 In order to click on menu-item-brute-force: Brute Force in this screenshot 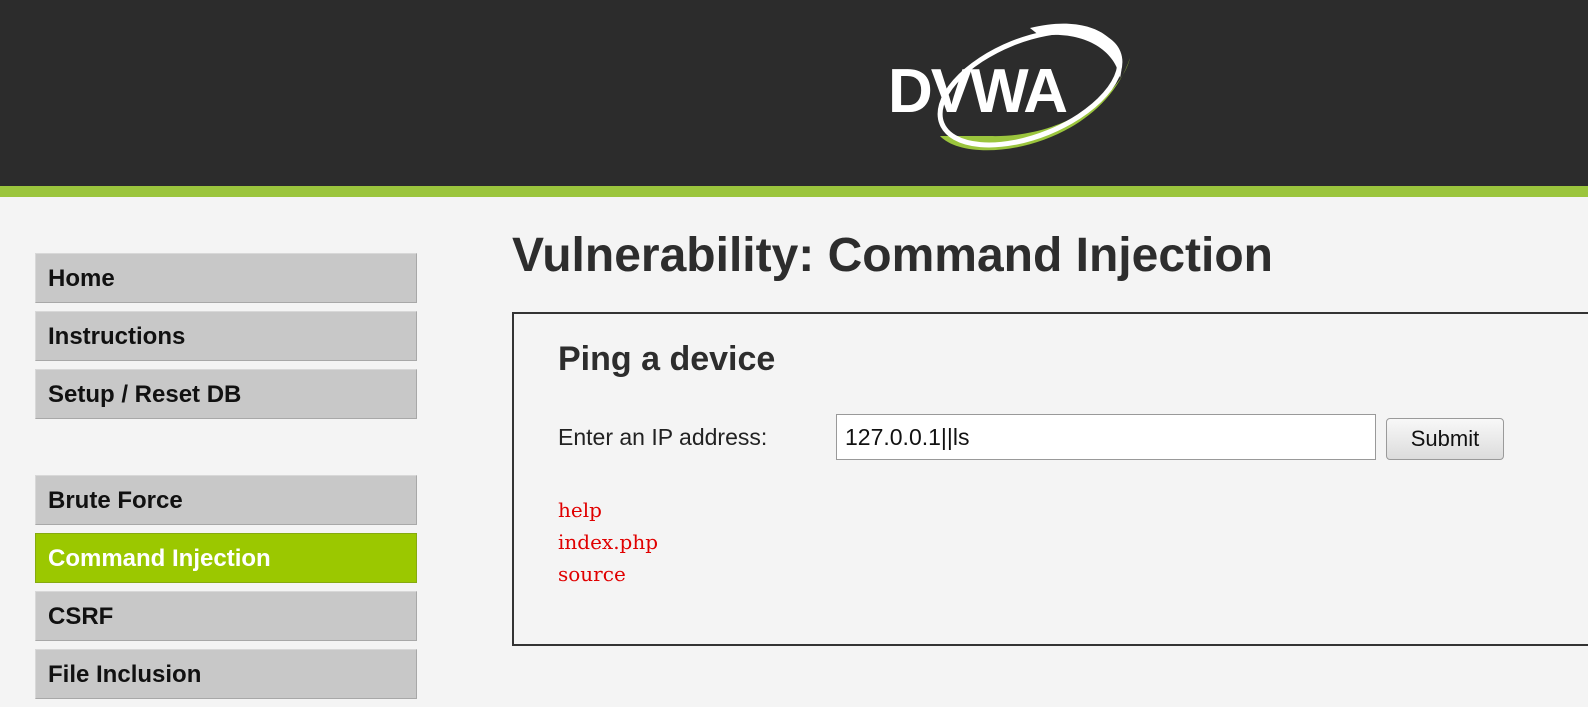, I will do `click(226, 500)`.